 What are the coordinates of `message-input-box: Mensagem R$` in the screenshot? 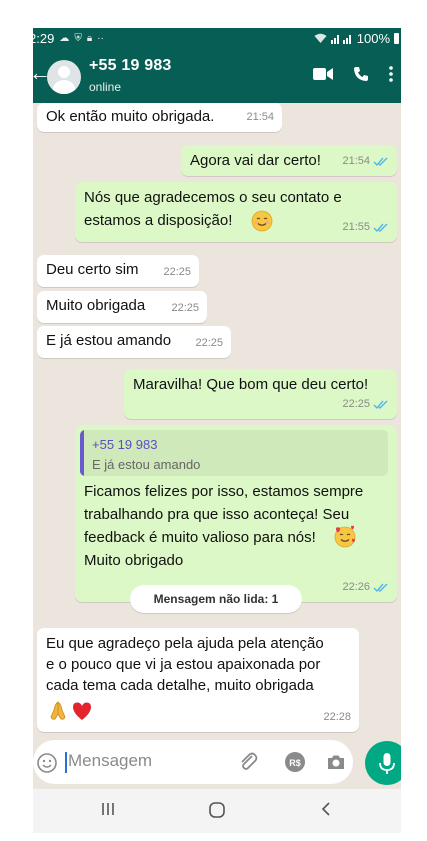 It's located at (193, 762).